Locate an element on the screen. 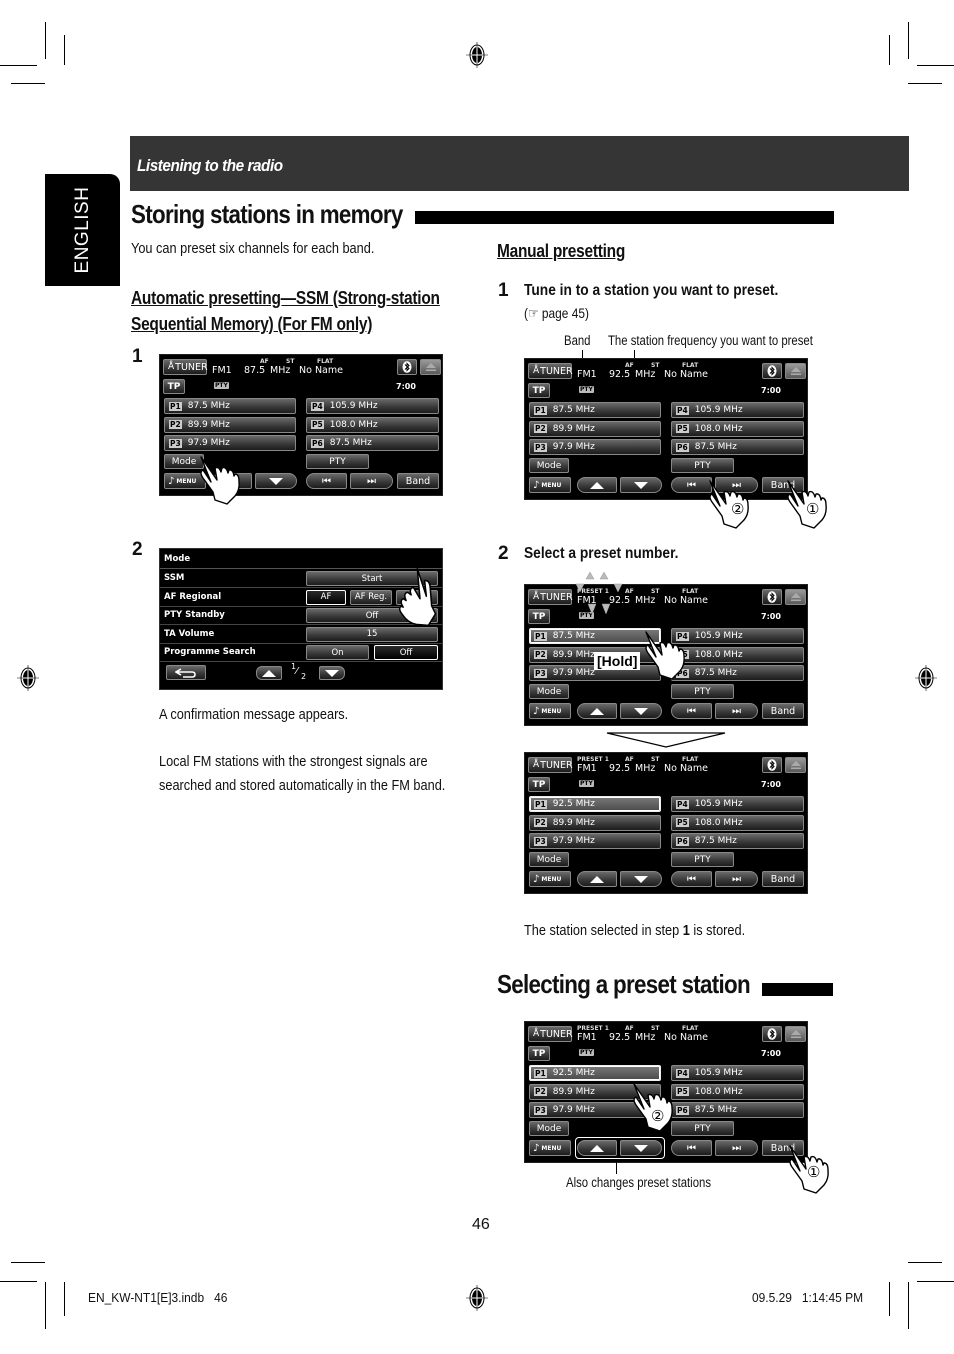 The image size is (954, 1354). bluetooth-icon is located at coordinates (407, 367).